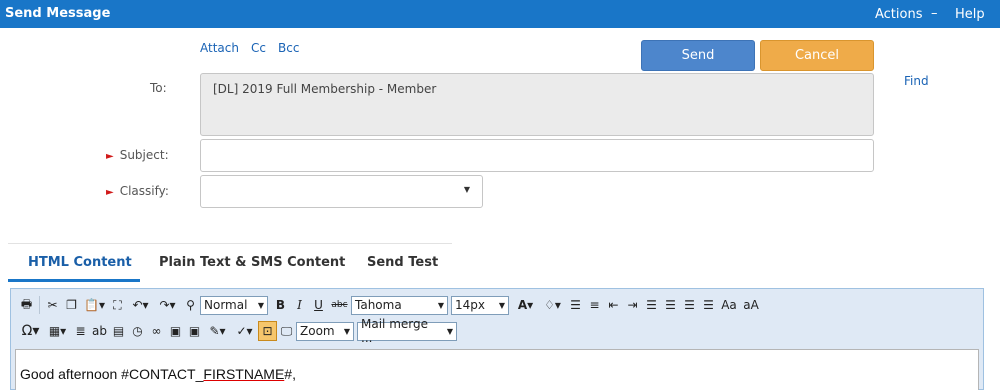 The width and height of the screenshot is (1000, 390). What do you see at coordinates (74, 280) in the screenshot?
I see `active-tab-indicator` at bounding box center [74, 280].